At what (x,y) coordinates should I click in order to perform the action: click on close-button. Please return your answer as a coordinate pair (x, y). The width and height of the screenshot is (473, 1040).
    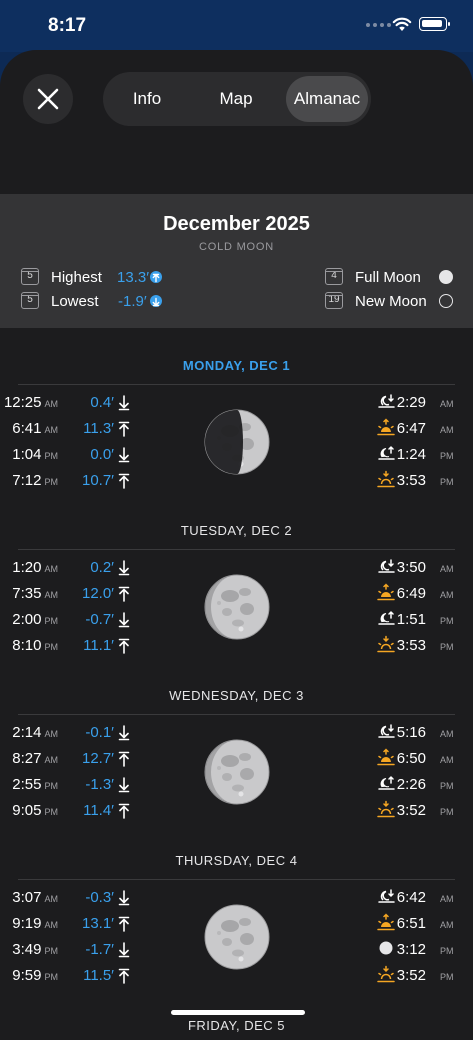
    Looking at the image, I should click on (48, 99).